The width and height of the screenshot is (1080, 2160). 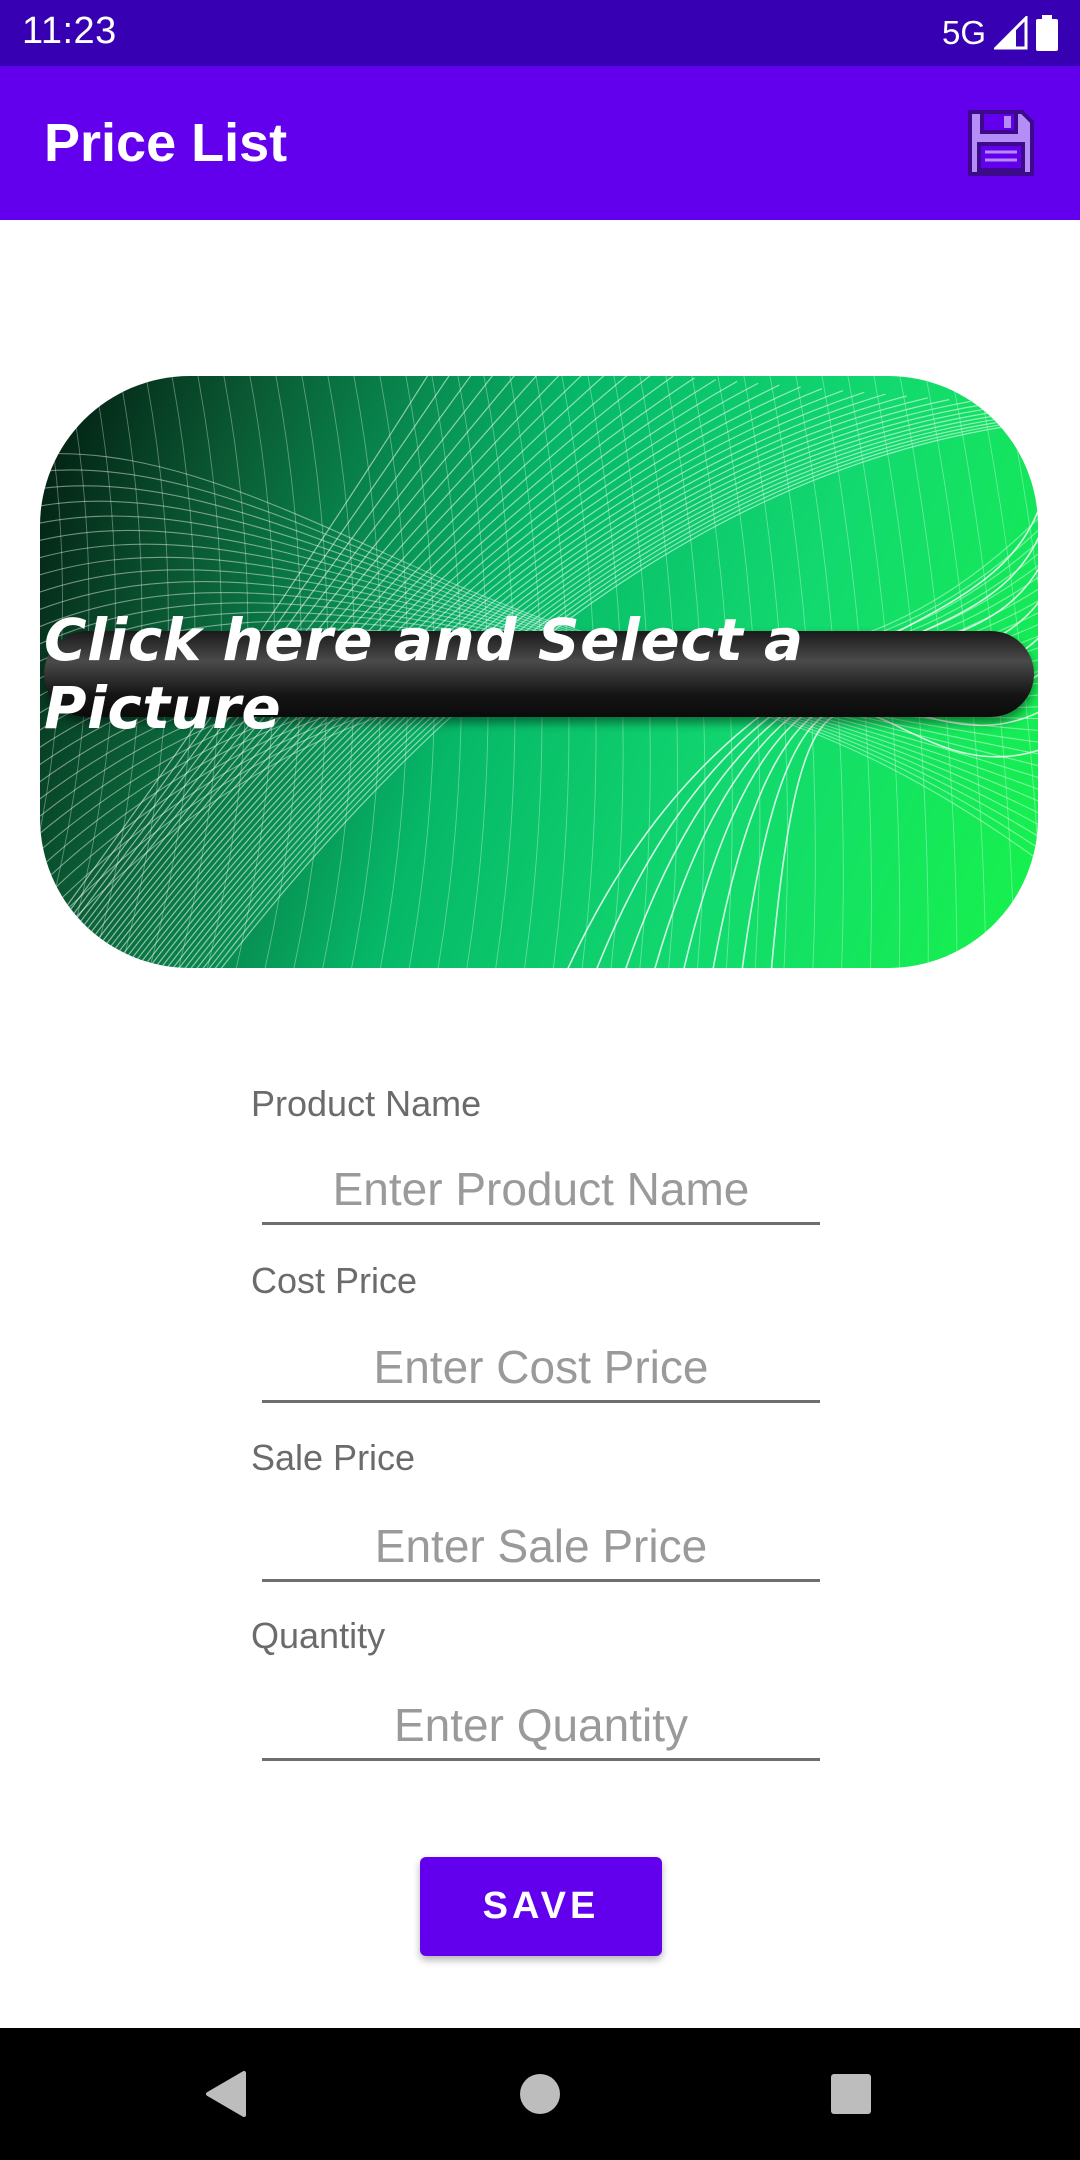 What do you see at coordinates (366, 1103) in the screenshot?
I see `product-name-label: Product Name` at bounding box center [366, 1103].